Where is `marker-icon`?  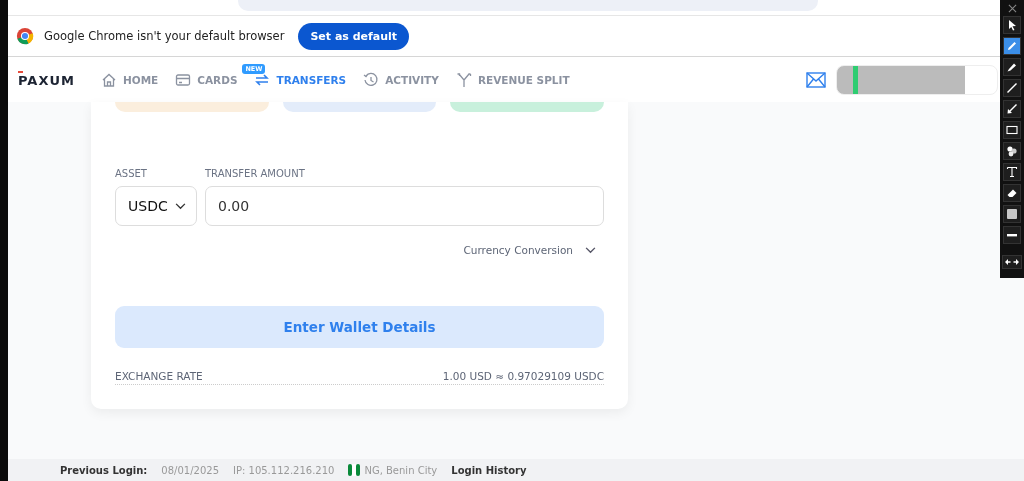
marker-icon is located at coordinates (1012, 67).